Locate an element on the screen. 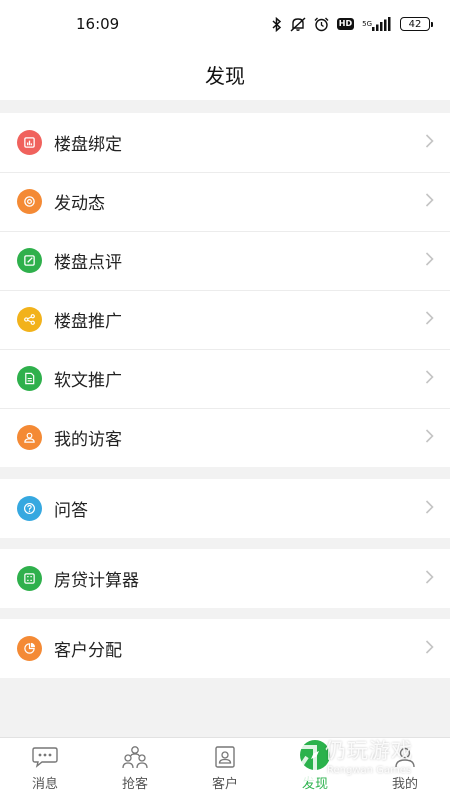 This screenshot has width=450, height=800. menu-item-label: 我的访客 is located at coordinates (88, 440).